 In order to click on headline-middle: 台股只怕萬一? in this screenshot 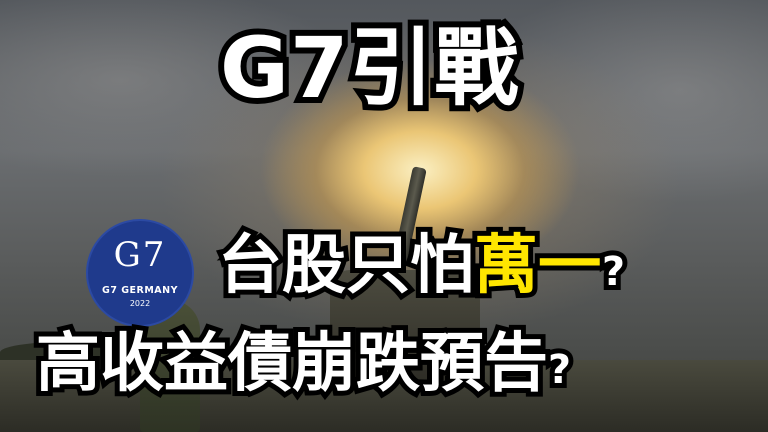, I will do `click(421, 267)`.